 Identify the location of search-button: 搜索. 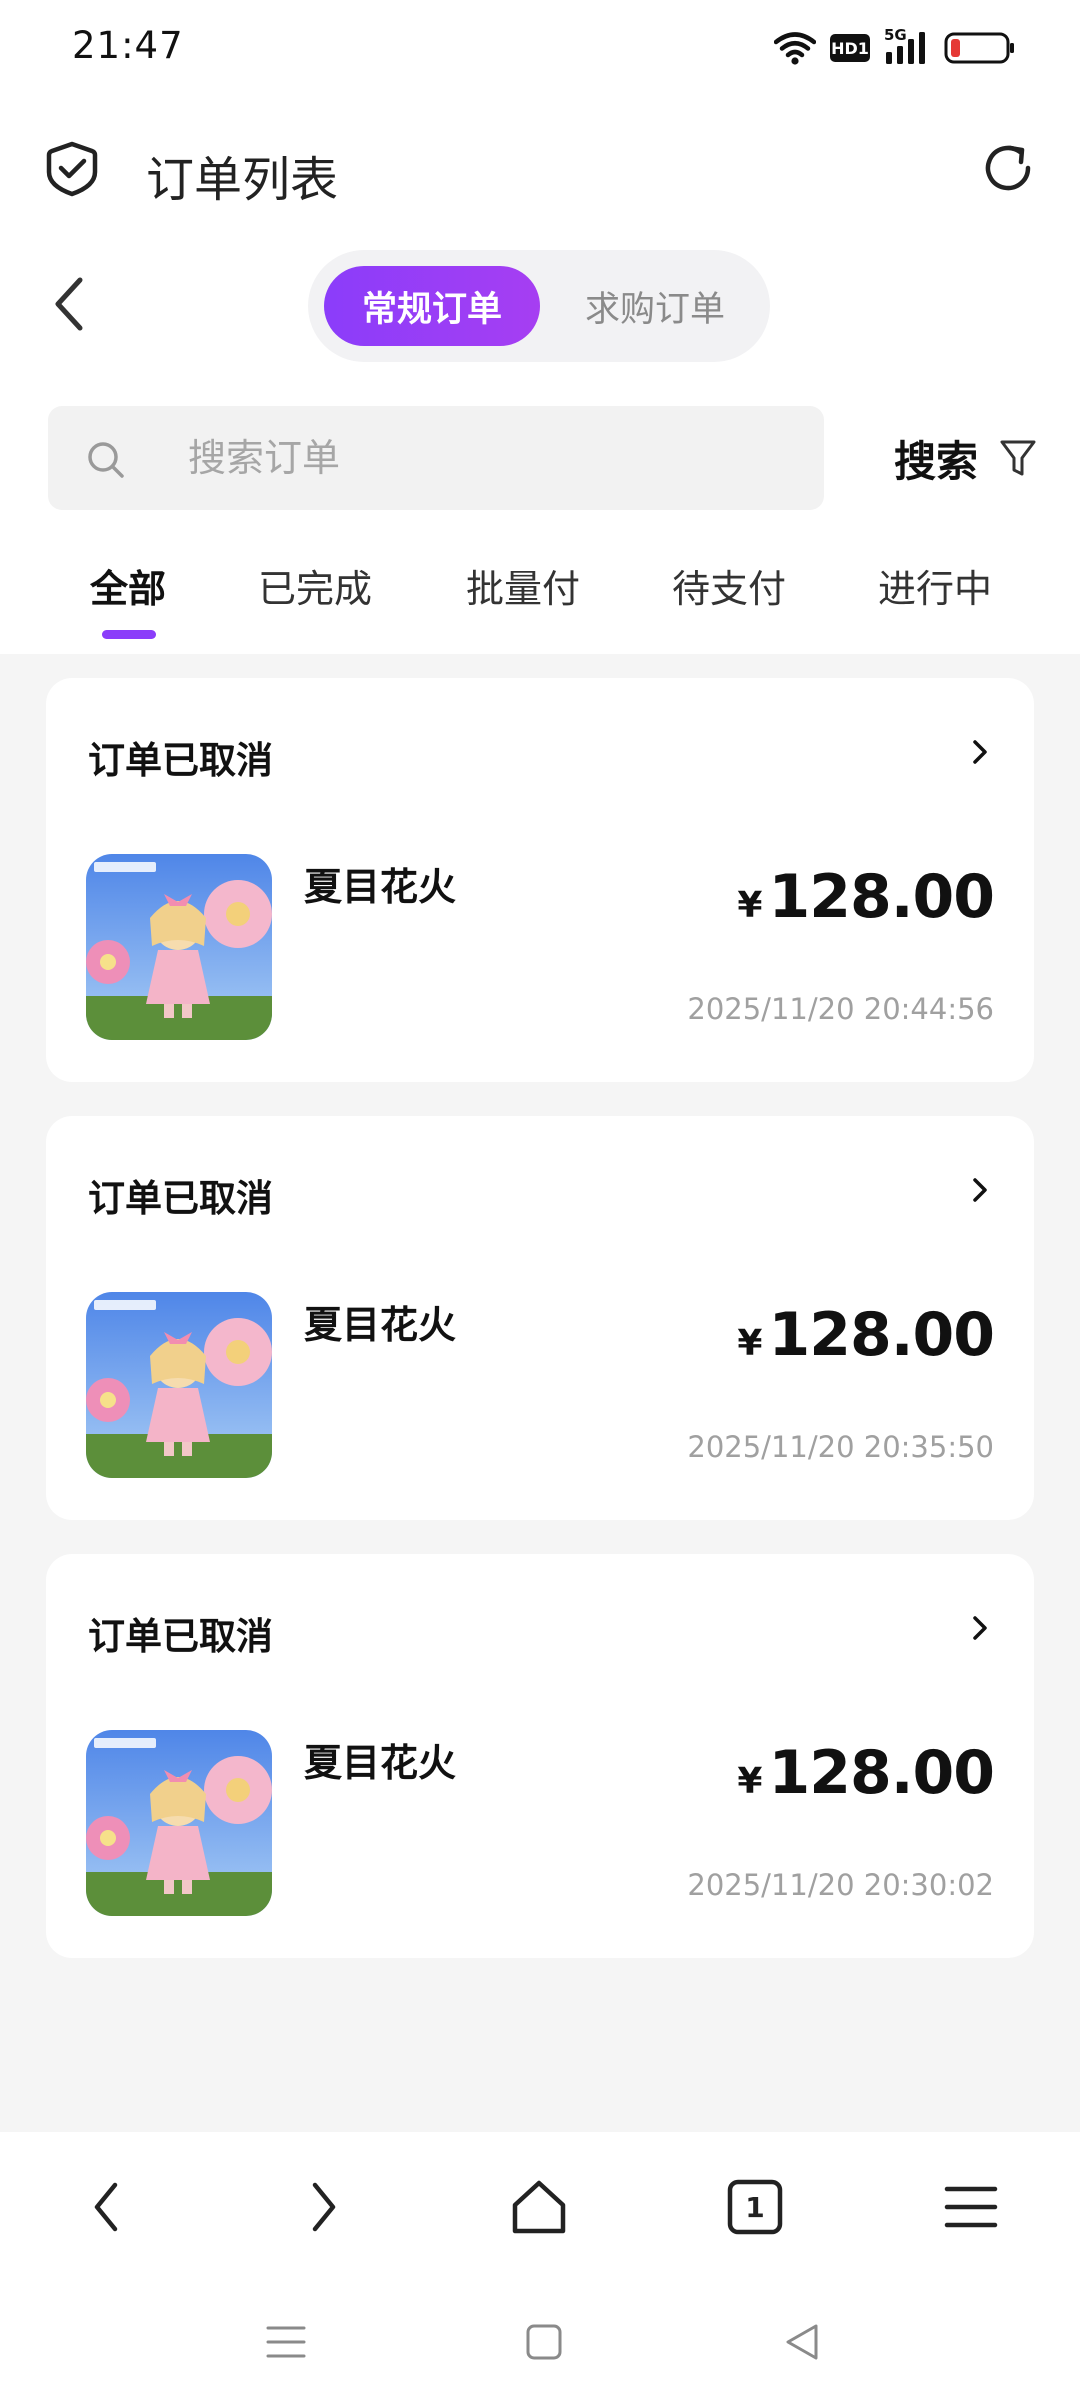
(936, 458).